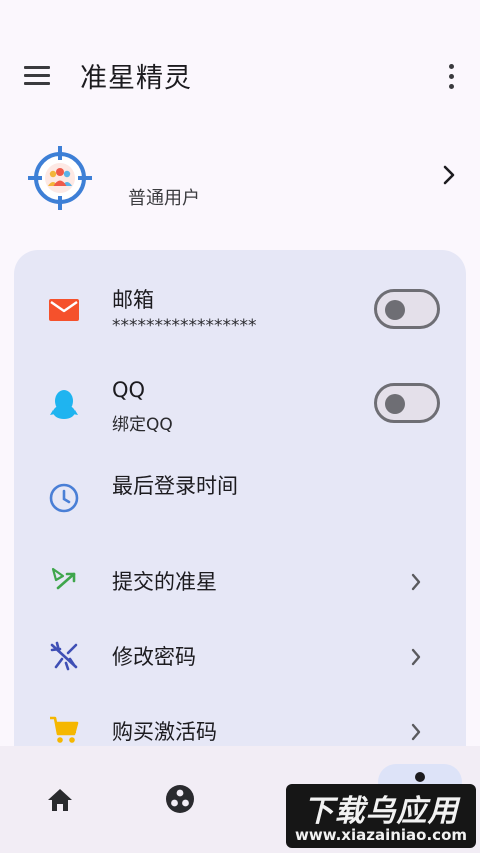 The height and width of the screenshot is (853, 480). Describe the element at coordinates (407, 403) in the screenshot. I see `qq-toggle` at that location.